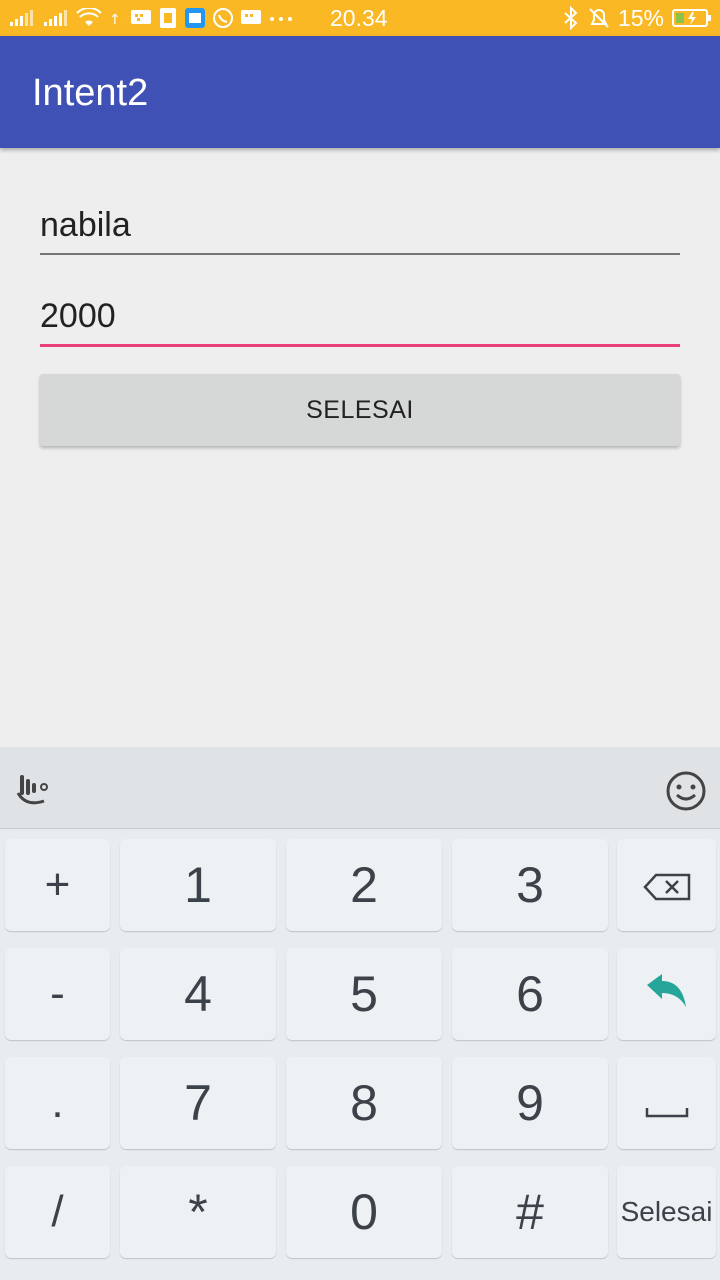 This screenshot has height=1280, width=720. Describe the element at coordinates (56, 18) in the screenshot. I see `signal-2-icon` at that location.